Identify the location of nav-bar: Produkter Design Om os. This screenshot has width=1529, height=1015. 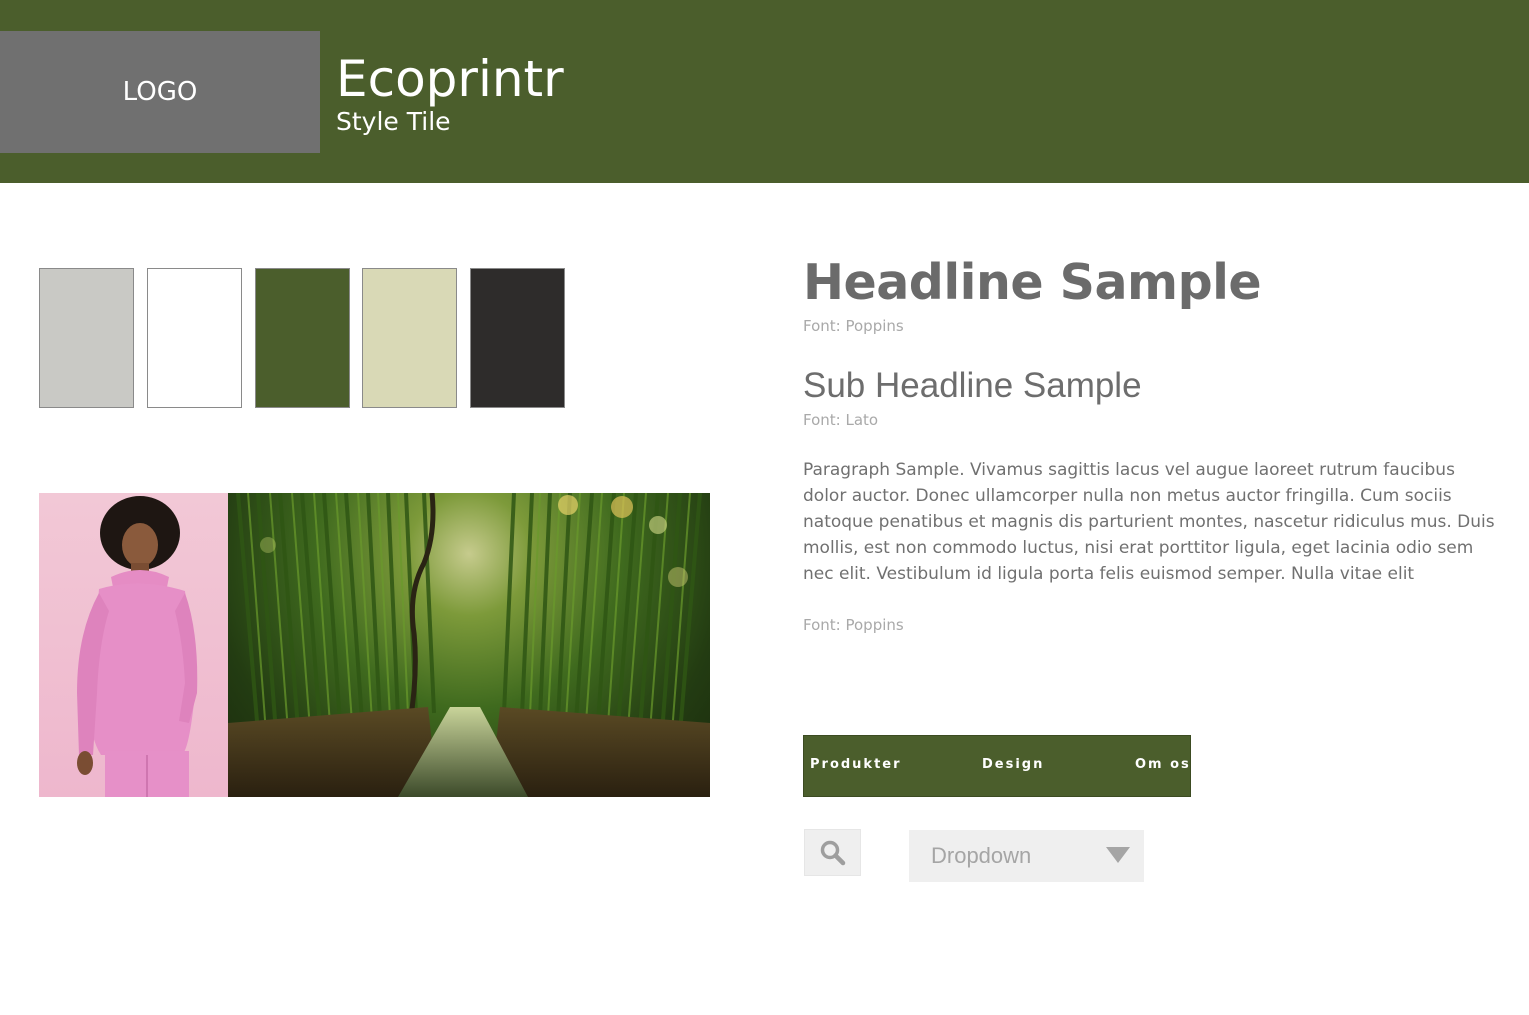
(997, 766).